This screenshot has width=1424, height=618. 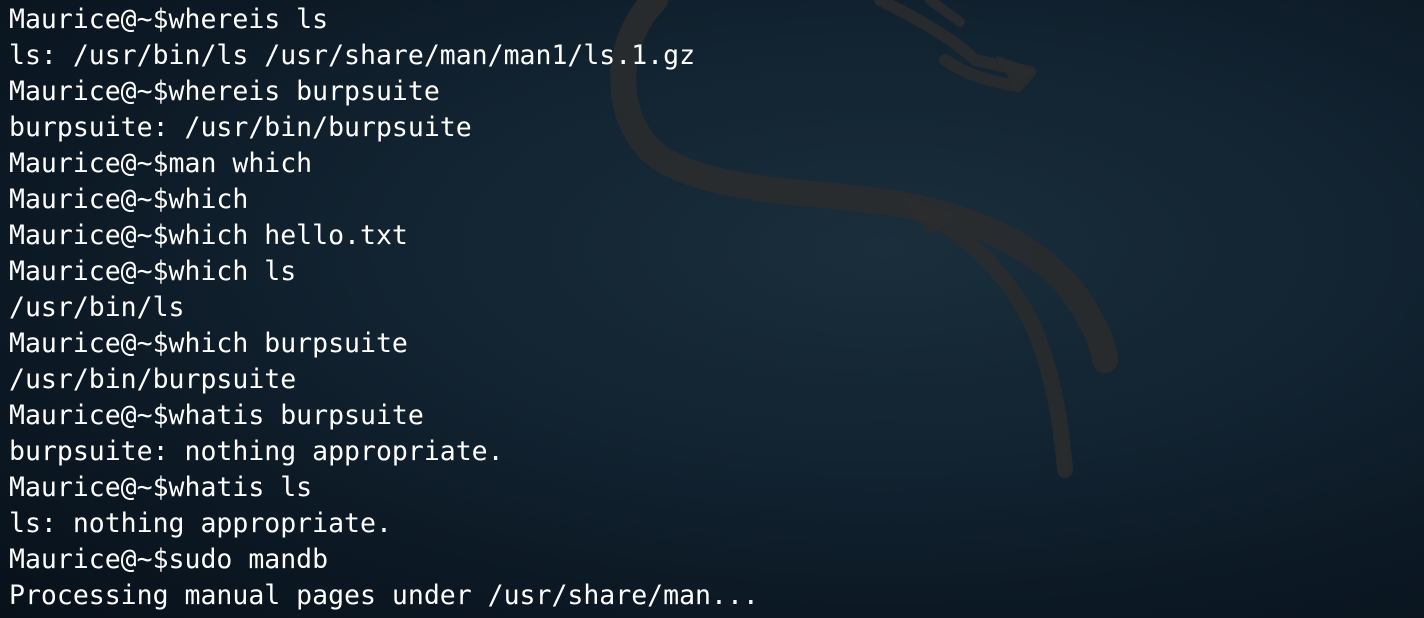 What do you see at coordinates (216, 415) in the screenshot?
I see `command-line: Maurice@~$whatis burpsuite` at bounding box center [216, 415].